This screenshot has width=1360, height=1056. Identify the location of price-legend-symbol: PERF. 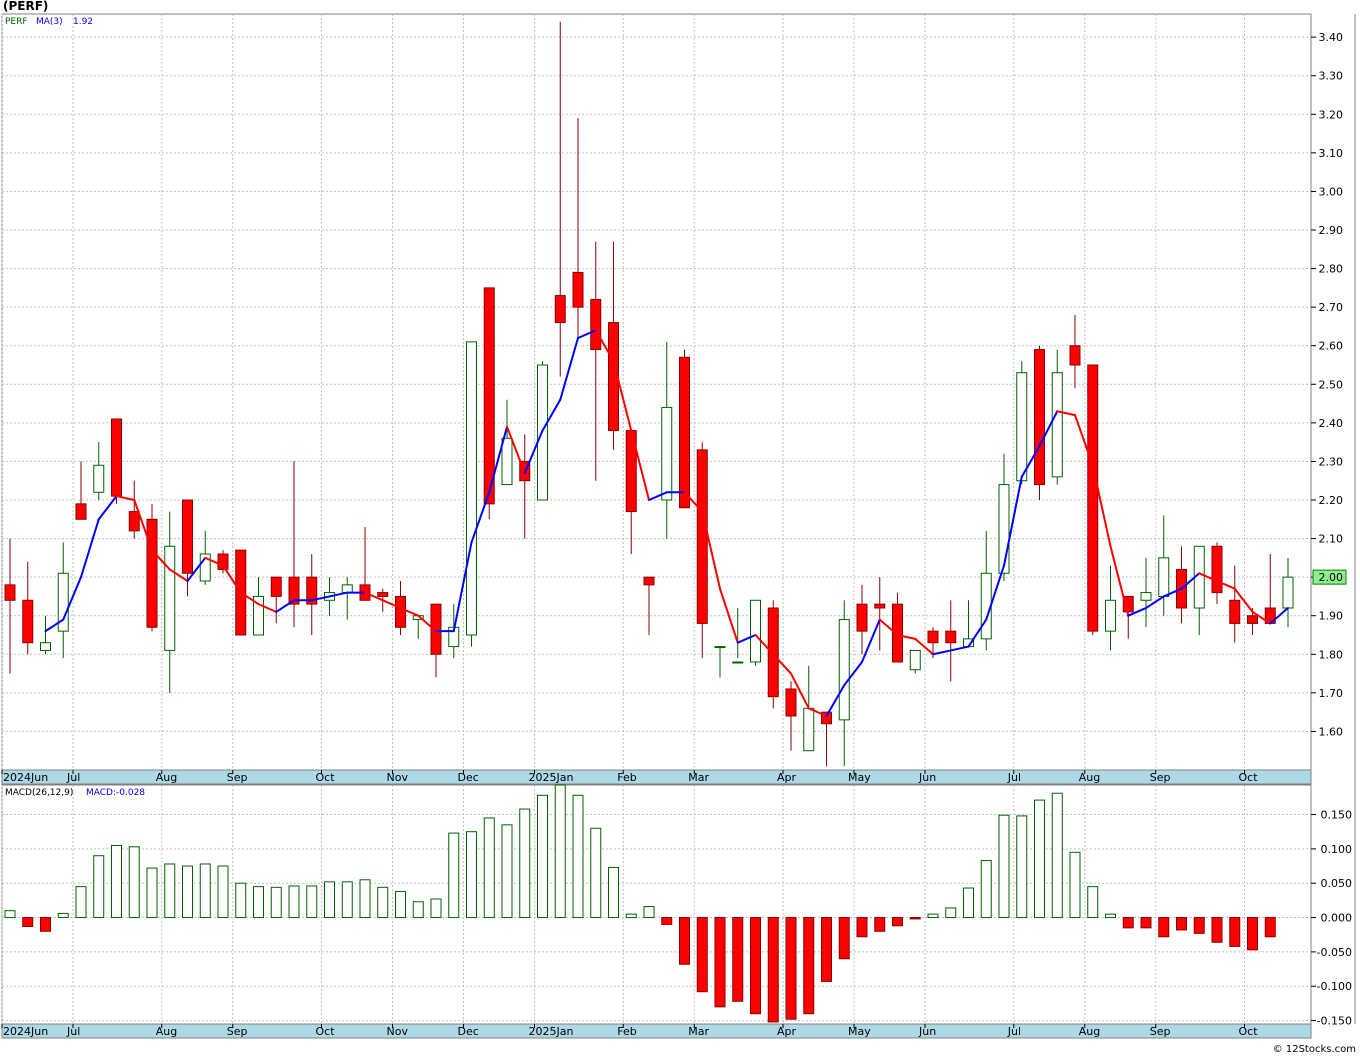
(16, 22).